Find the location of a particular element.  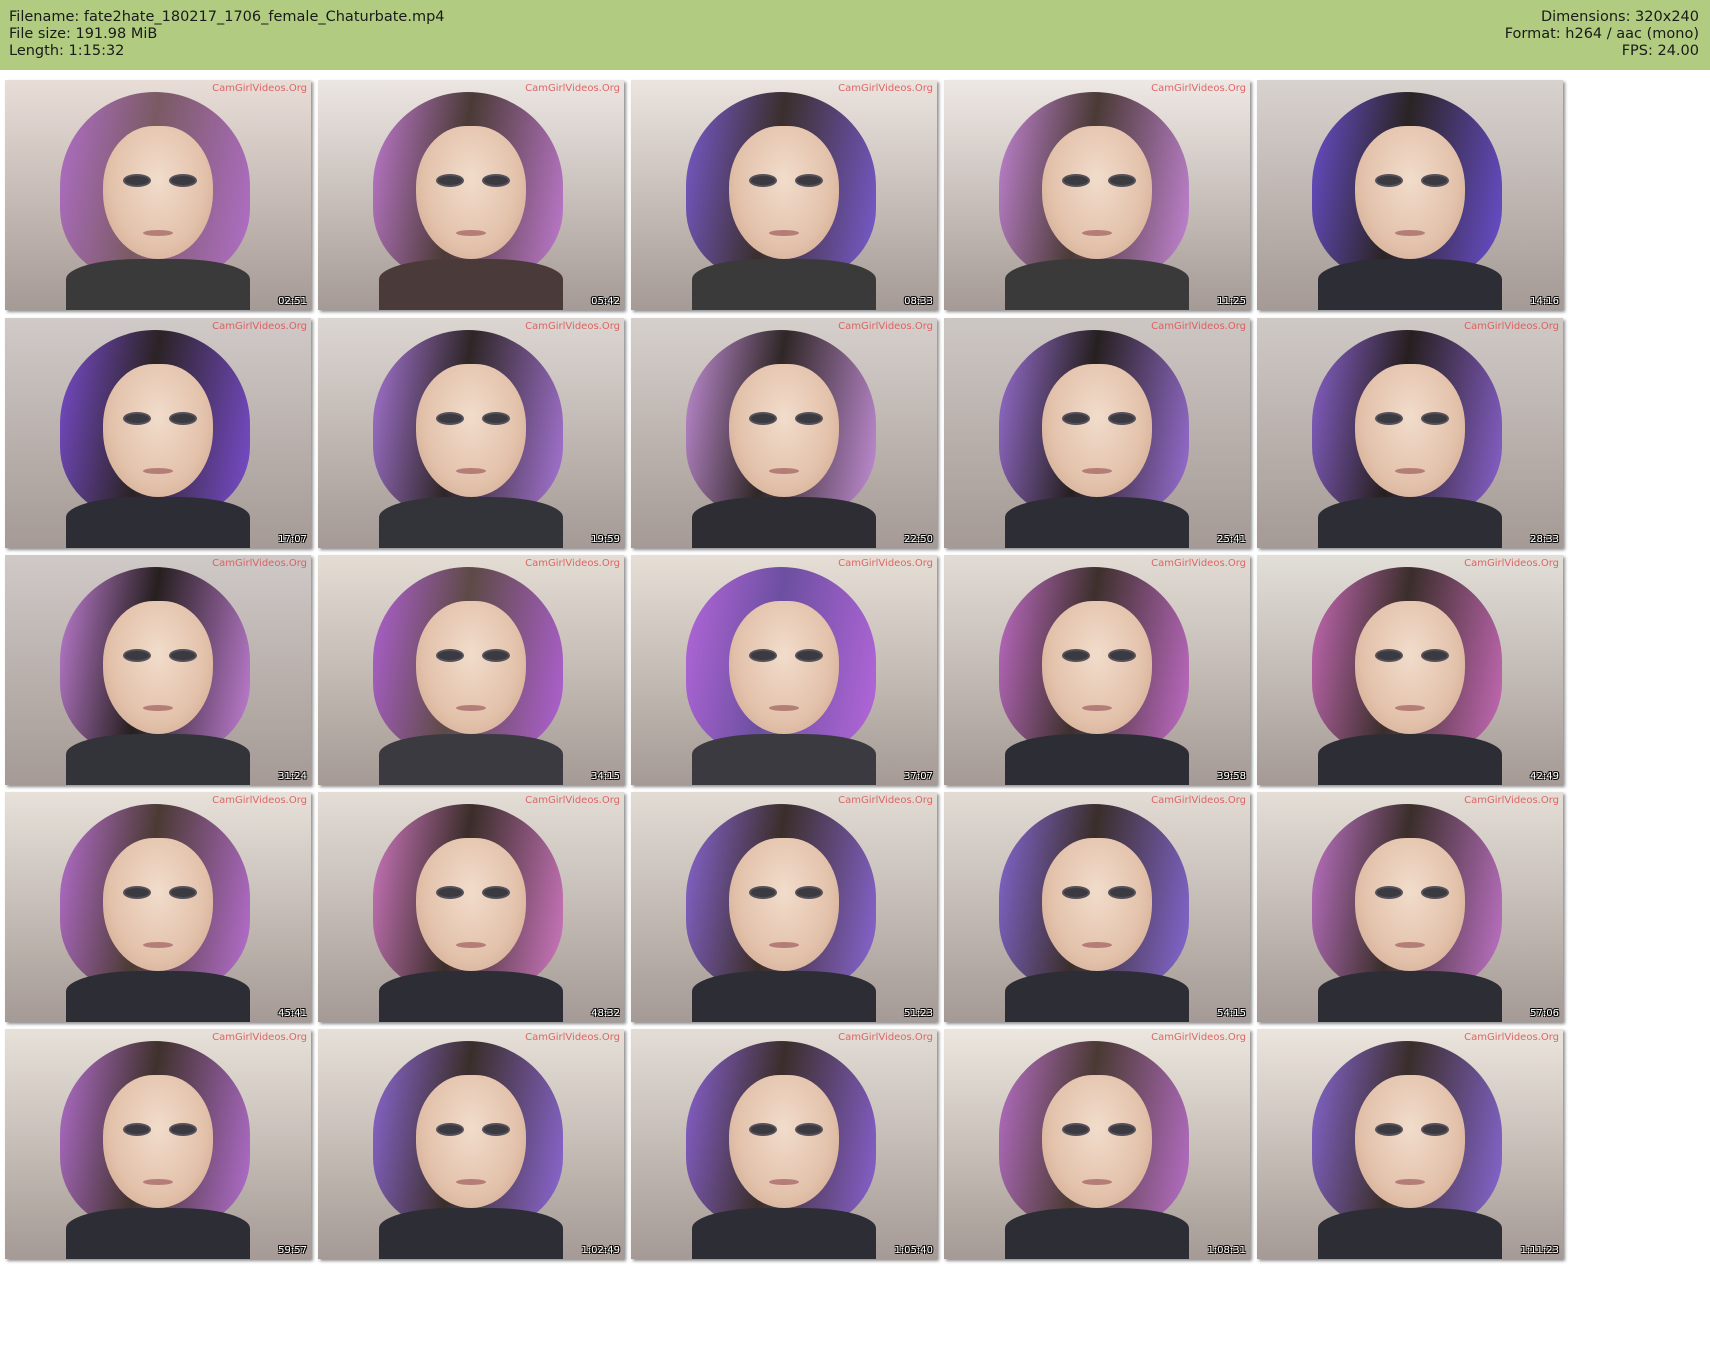

video-thumbnail: CamGirlVideos.Org 19:59 is located at coordinates (471, 433).